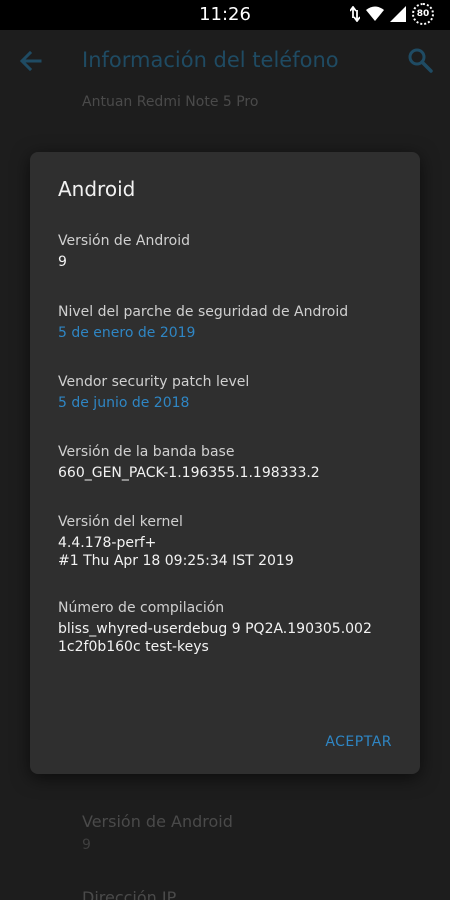 This screenshot has width=450, height=900. Describe the element at coordinates (62, 262) in the screenshot. I see `info-value: 9` at that location.